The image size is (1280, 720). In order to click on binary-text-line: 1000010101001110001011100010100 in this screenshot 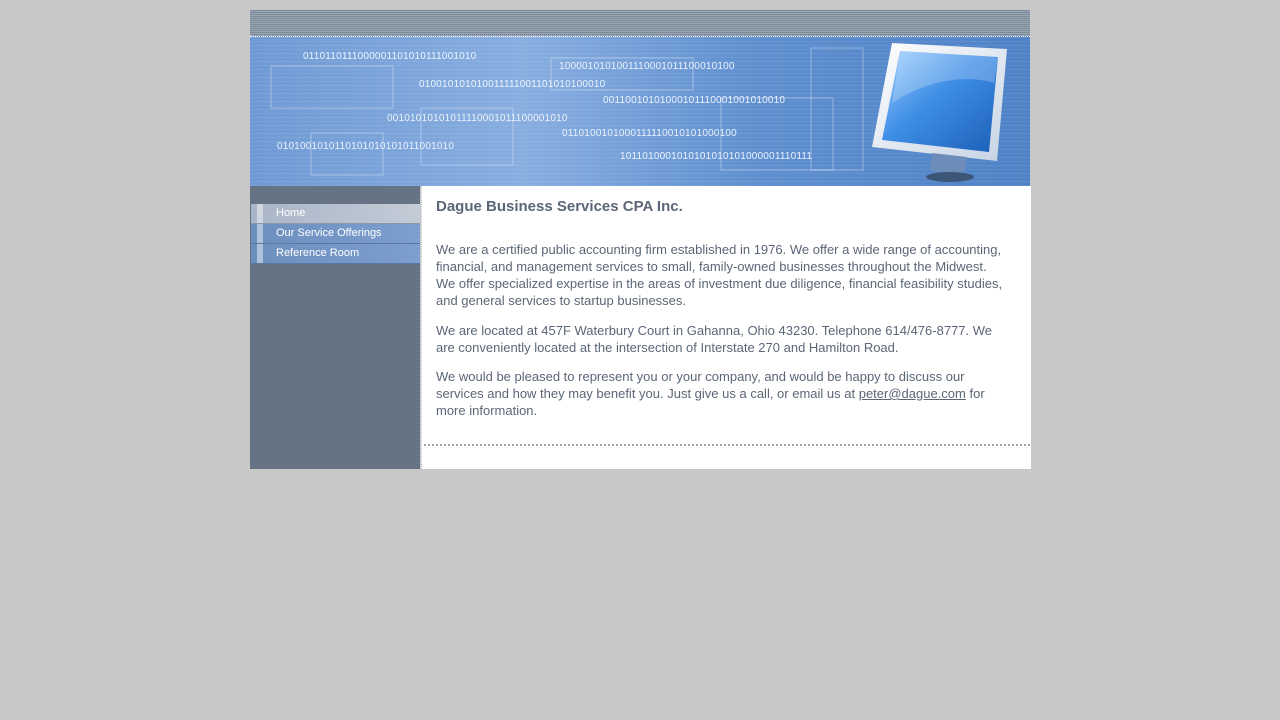, I will do `click(647, 66)`.